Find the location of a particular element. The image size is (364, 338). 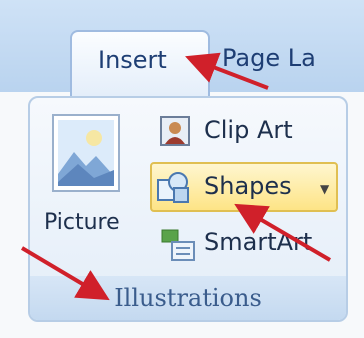

smartart-label: SmartArt is located at coordinates (258, 242).